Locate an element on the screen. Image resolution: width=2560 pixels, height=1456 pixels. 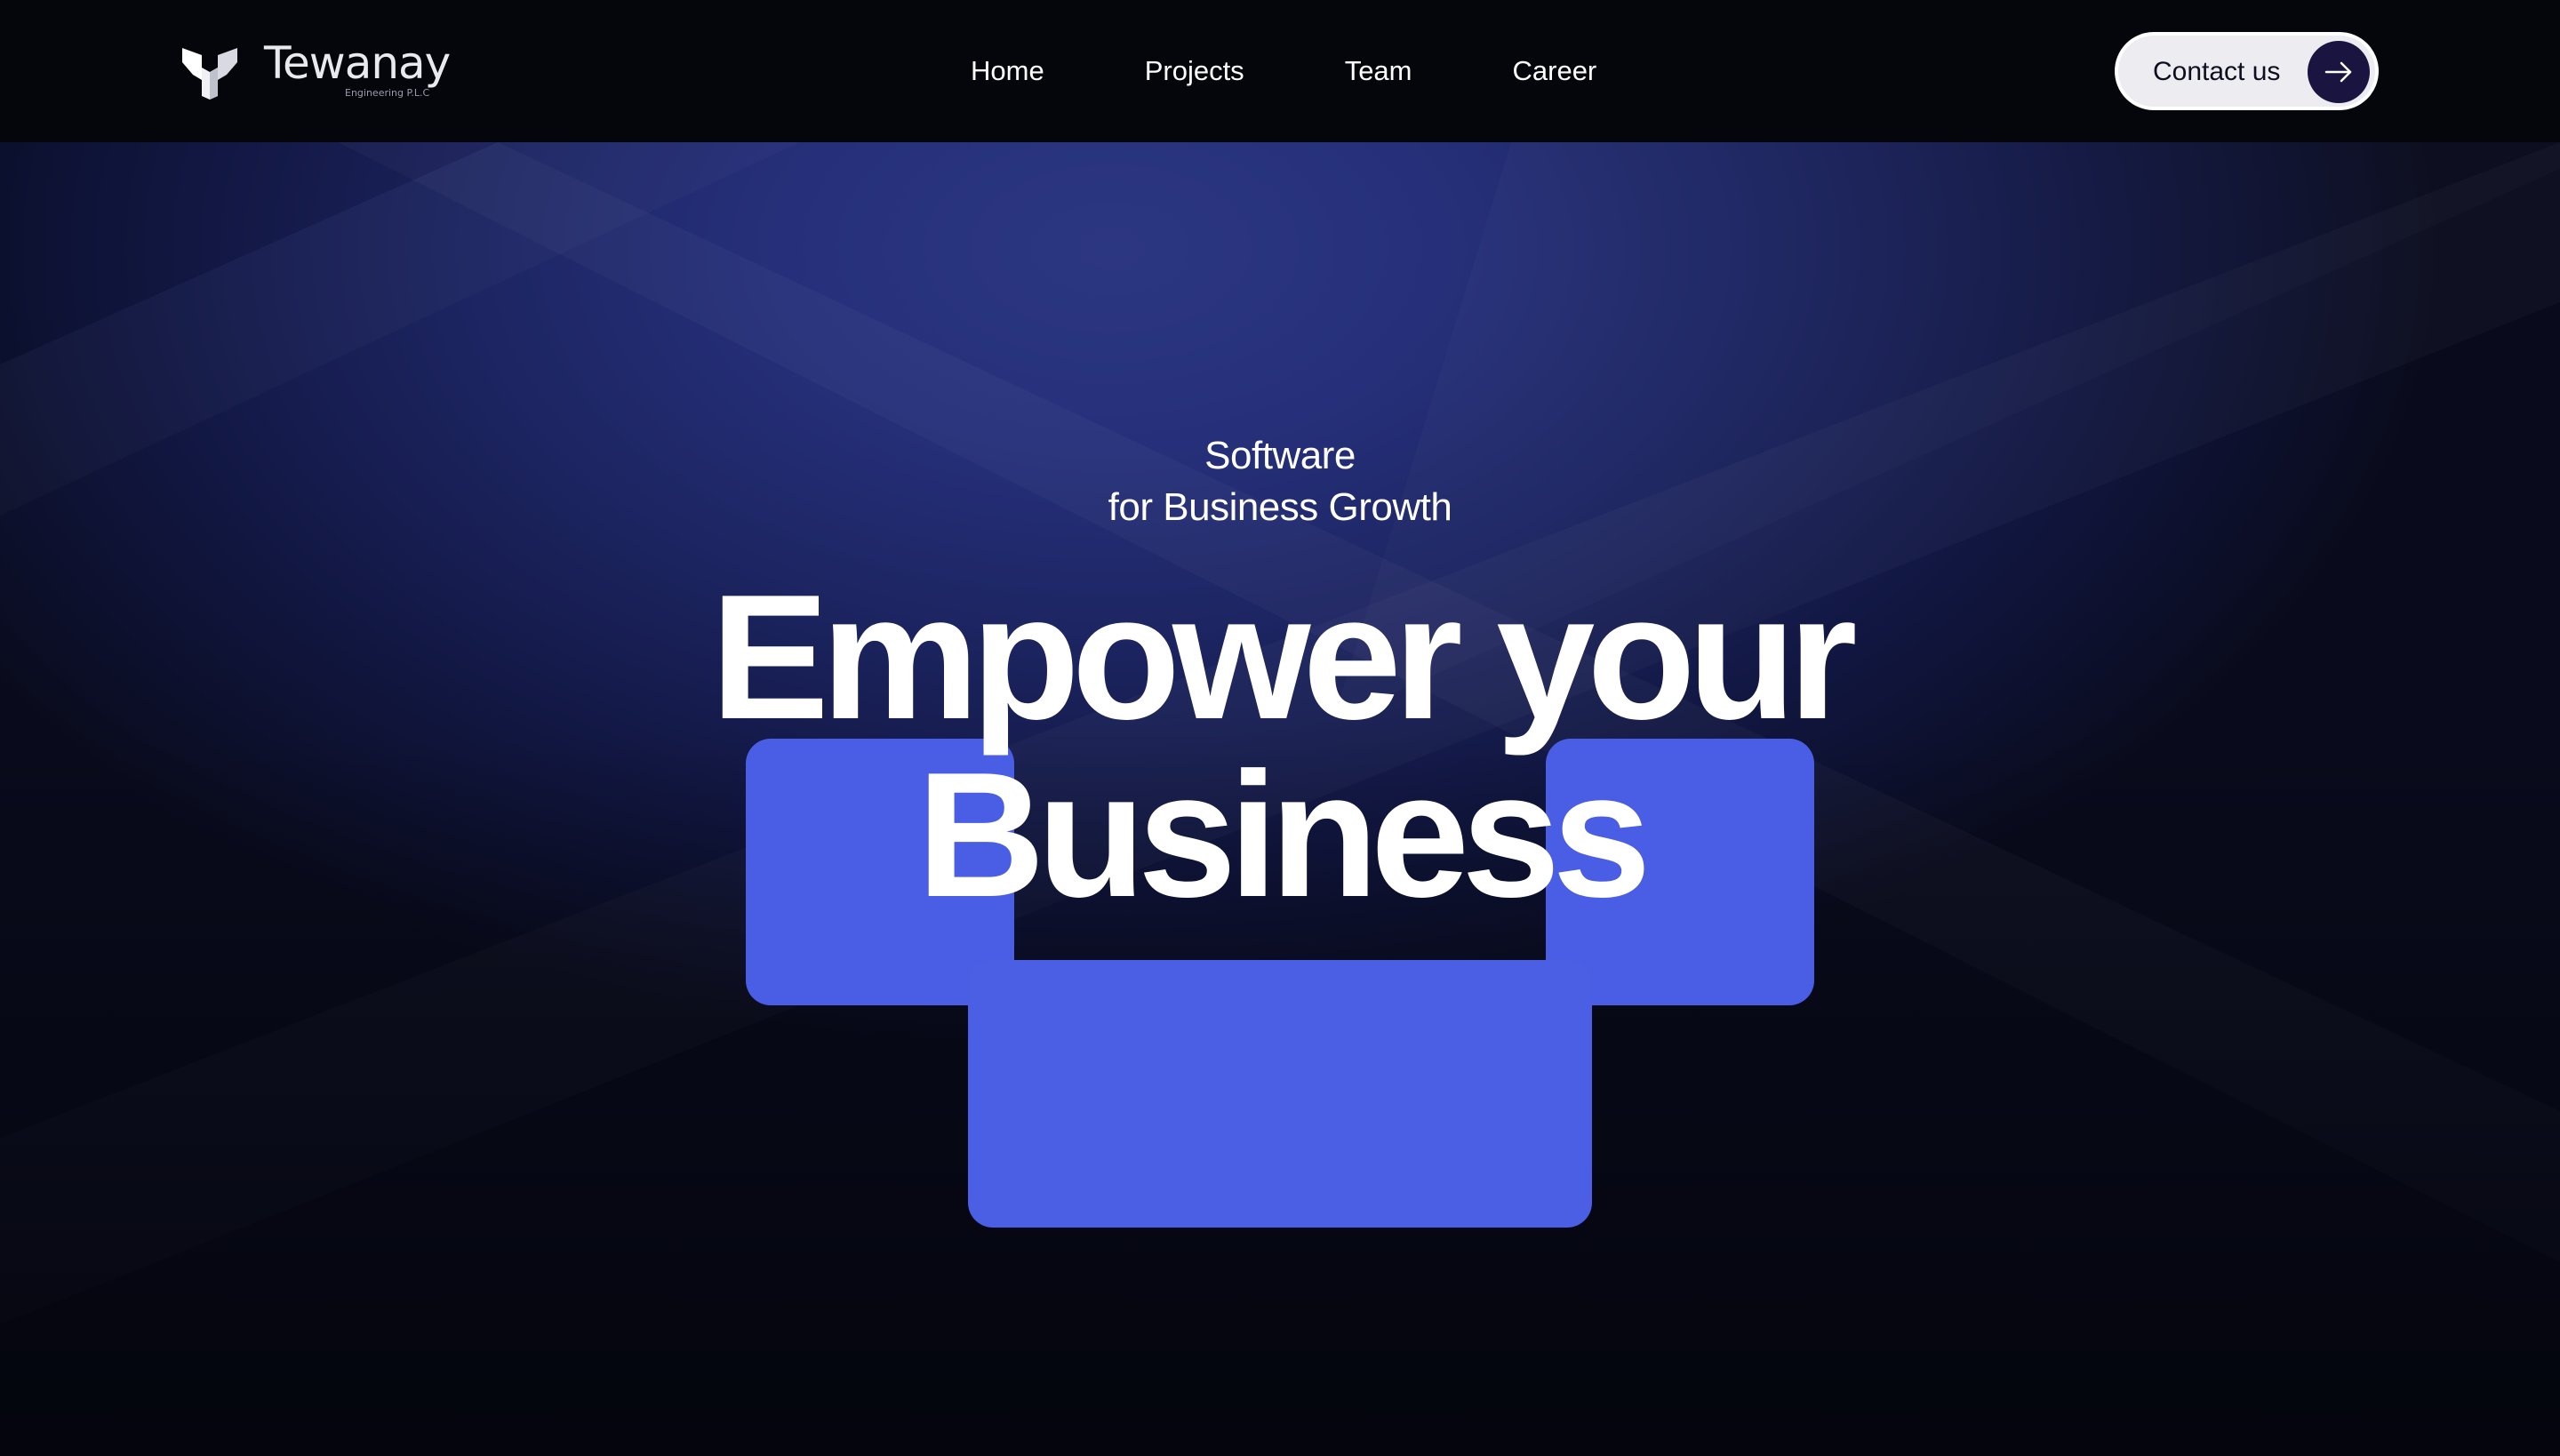
brand-subtitle: Engineering P.L.C is located at coordinates (387, 93).